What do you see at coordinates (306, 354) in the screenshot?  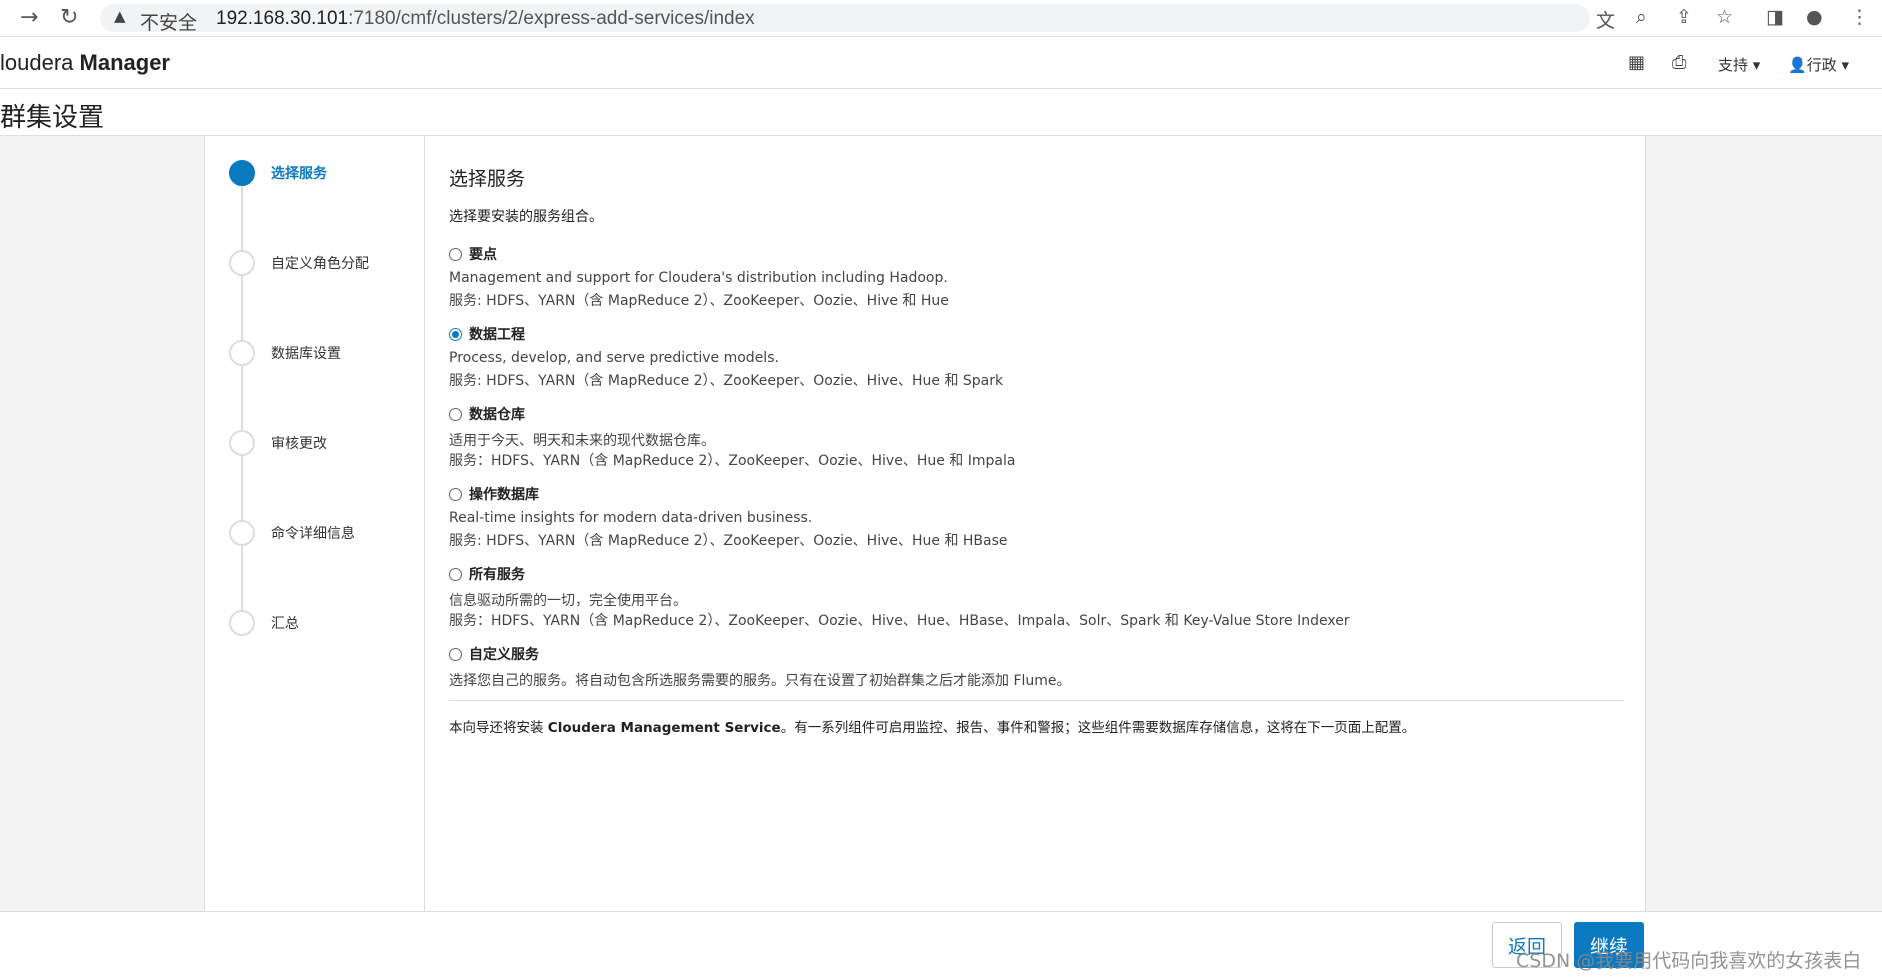 I see `step-label: 数据库设置` at bounding box center [306, 354].